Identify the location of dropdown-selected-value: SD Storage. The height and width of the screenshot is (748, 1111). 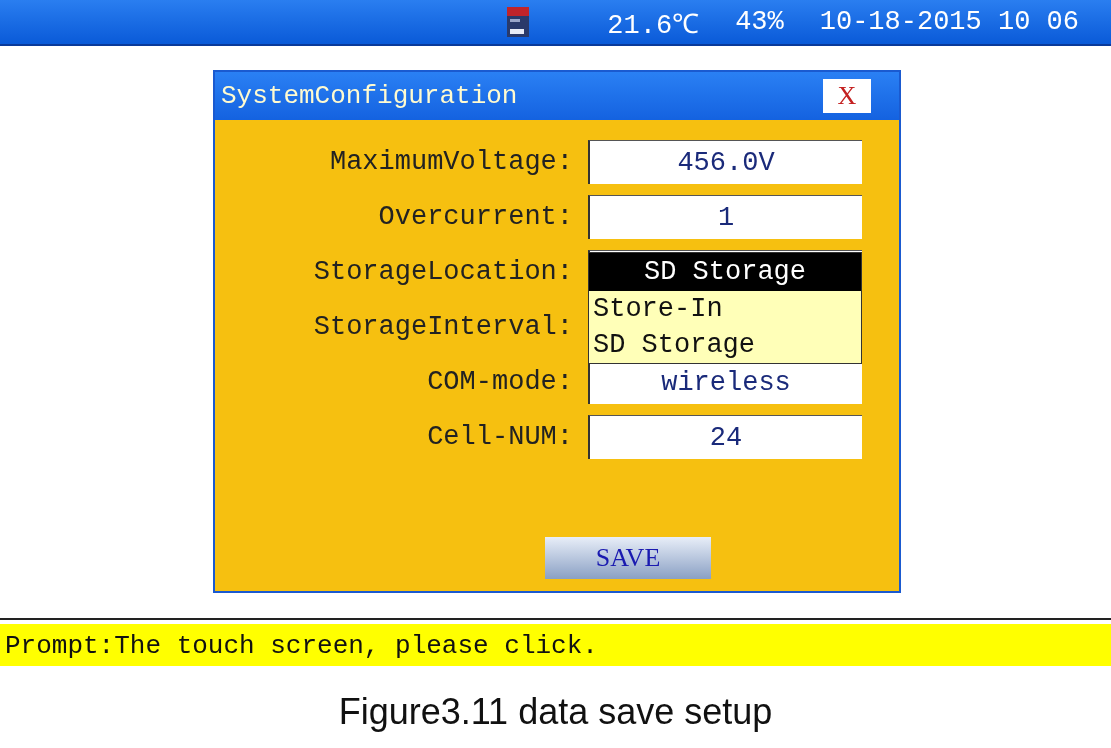
(725, 272).